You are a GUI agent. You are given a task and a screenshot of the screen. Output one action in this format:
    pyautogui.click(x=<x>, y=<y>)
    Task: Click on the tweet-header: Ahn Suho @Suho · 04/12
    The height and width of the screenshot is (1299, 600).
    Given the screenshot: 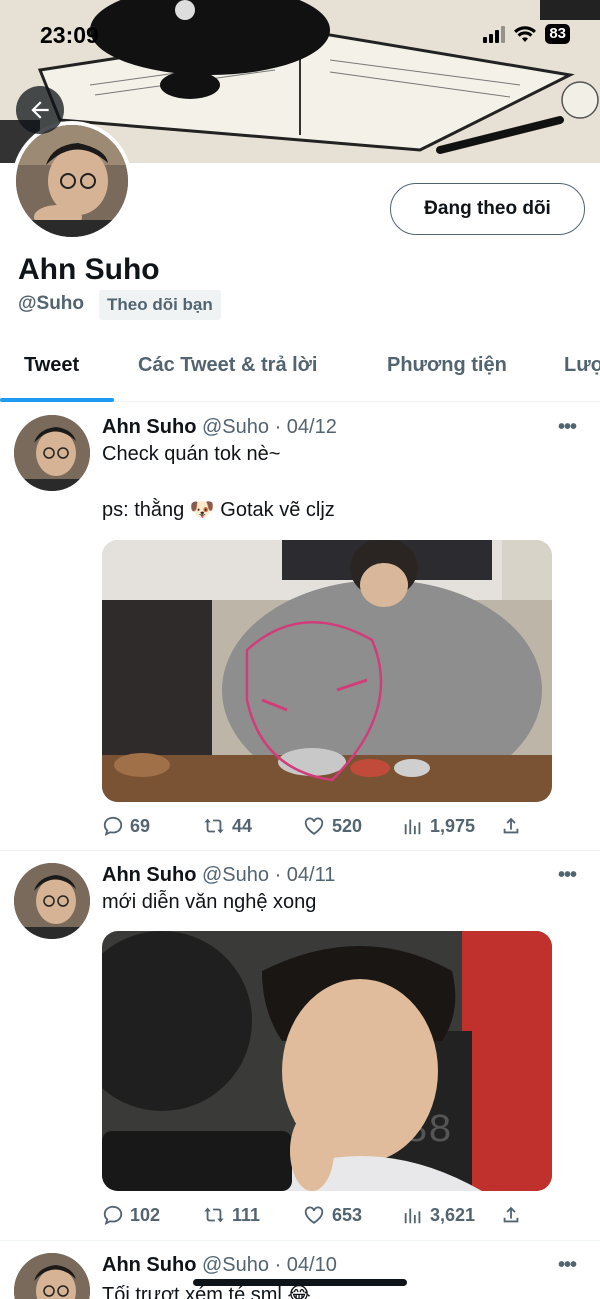 What is the action you would take?
    pyautogui.click(x=219, y=427)
    